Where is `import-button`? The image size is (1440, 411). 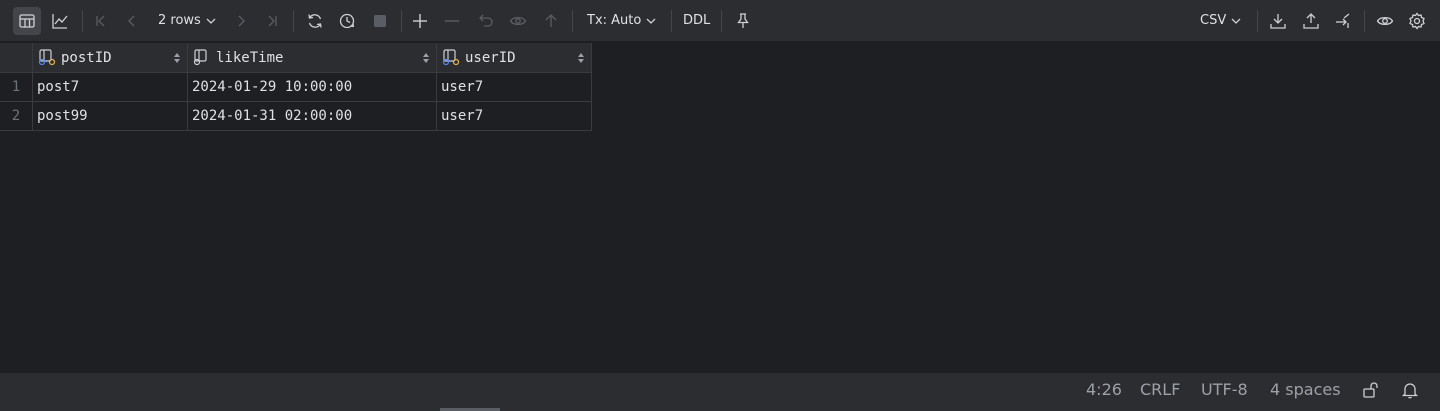 import-button is located at coordinates (1311, 21).